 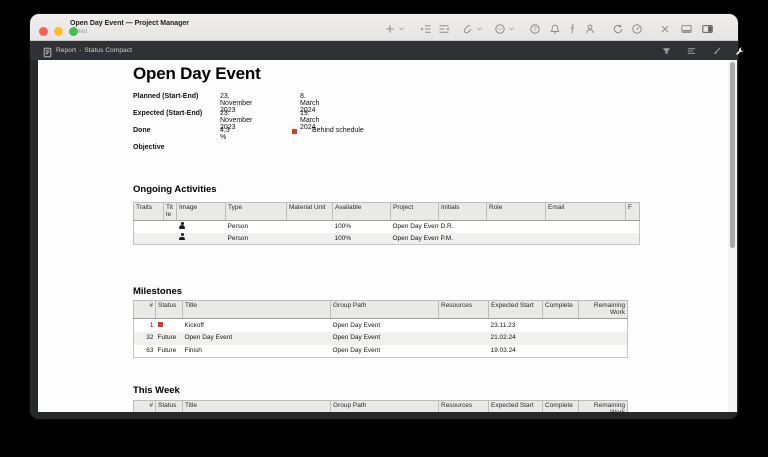 What do you see at coordinates (732, 155) in the screenshot?
I see `scrollbar-thumb` at bounding box center [732, 155].